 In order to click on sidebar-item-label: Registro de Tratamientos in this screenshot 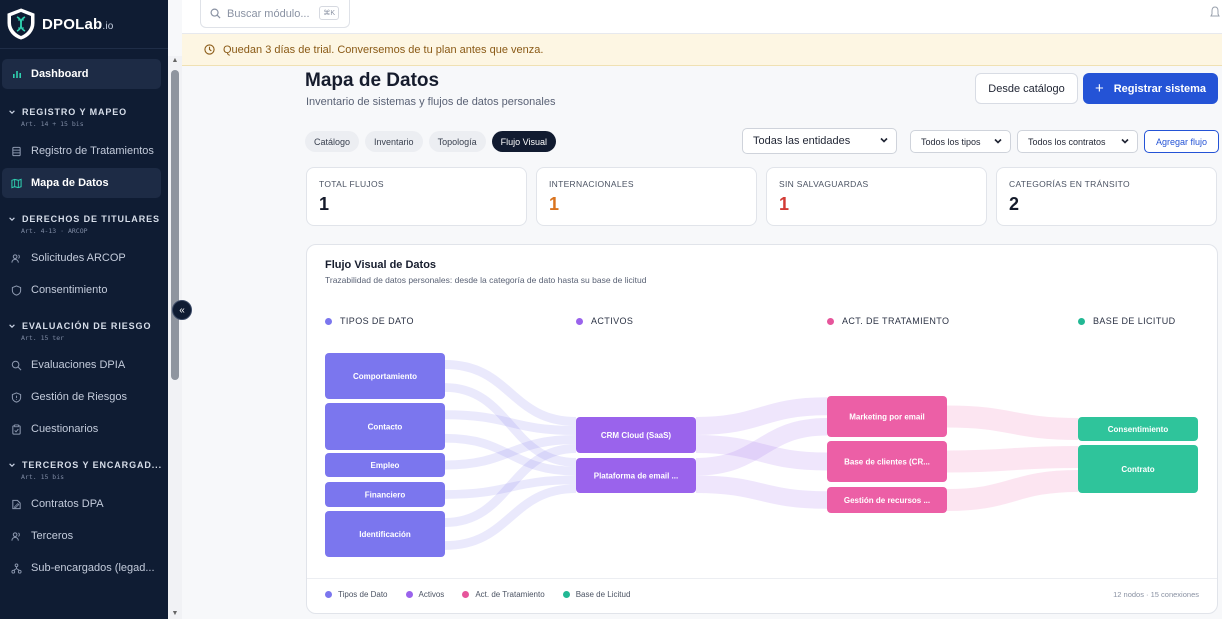, I will do `click(92, 151)`.